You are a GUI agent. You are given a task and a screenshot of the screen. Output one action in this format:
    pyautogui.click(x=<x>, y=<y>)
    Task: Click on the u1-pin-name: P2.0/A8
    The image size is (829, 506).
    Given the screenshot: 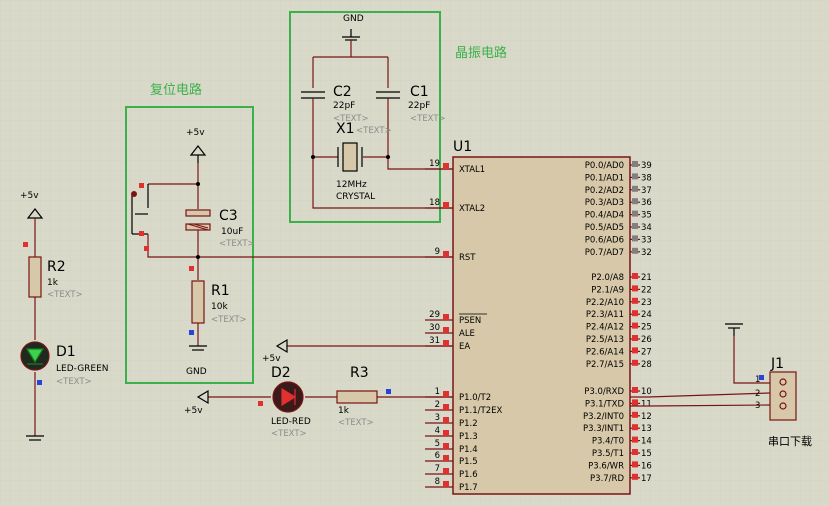 What is the action you would take?
    pyautogui.click(x=607, y=278)
    